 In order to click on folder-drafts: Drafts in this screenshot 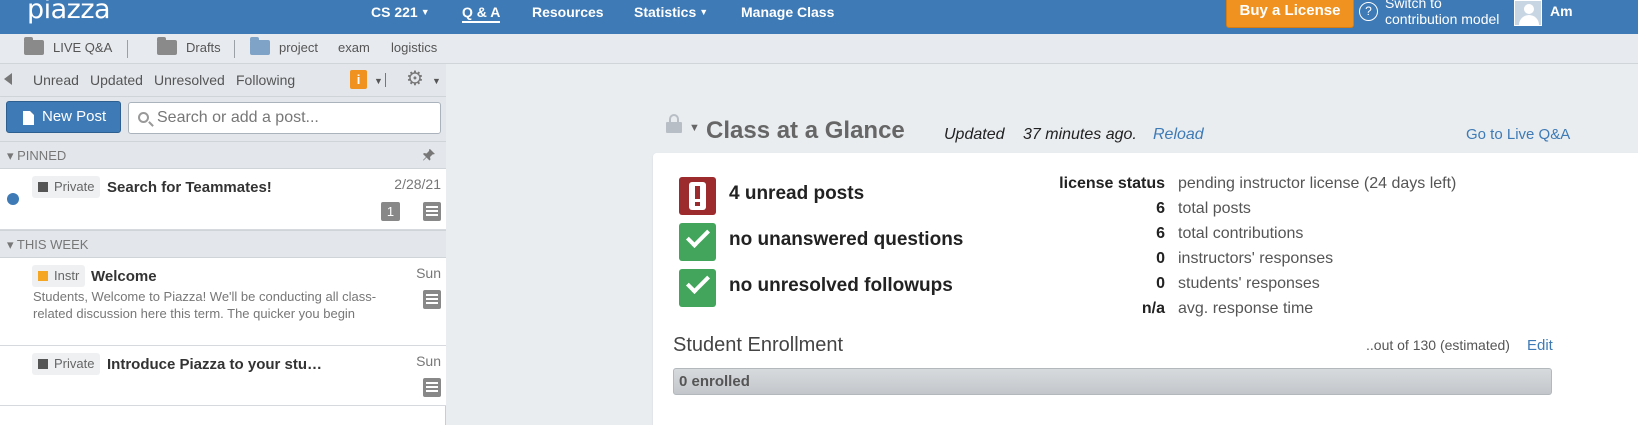, I will do `click(189, 46)`.